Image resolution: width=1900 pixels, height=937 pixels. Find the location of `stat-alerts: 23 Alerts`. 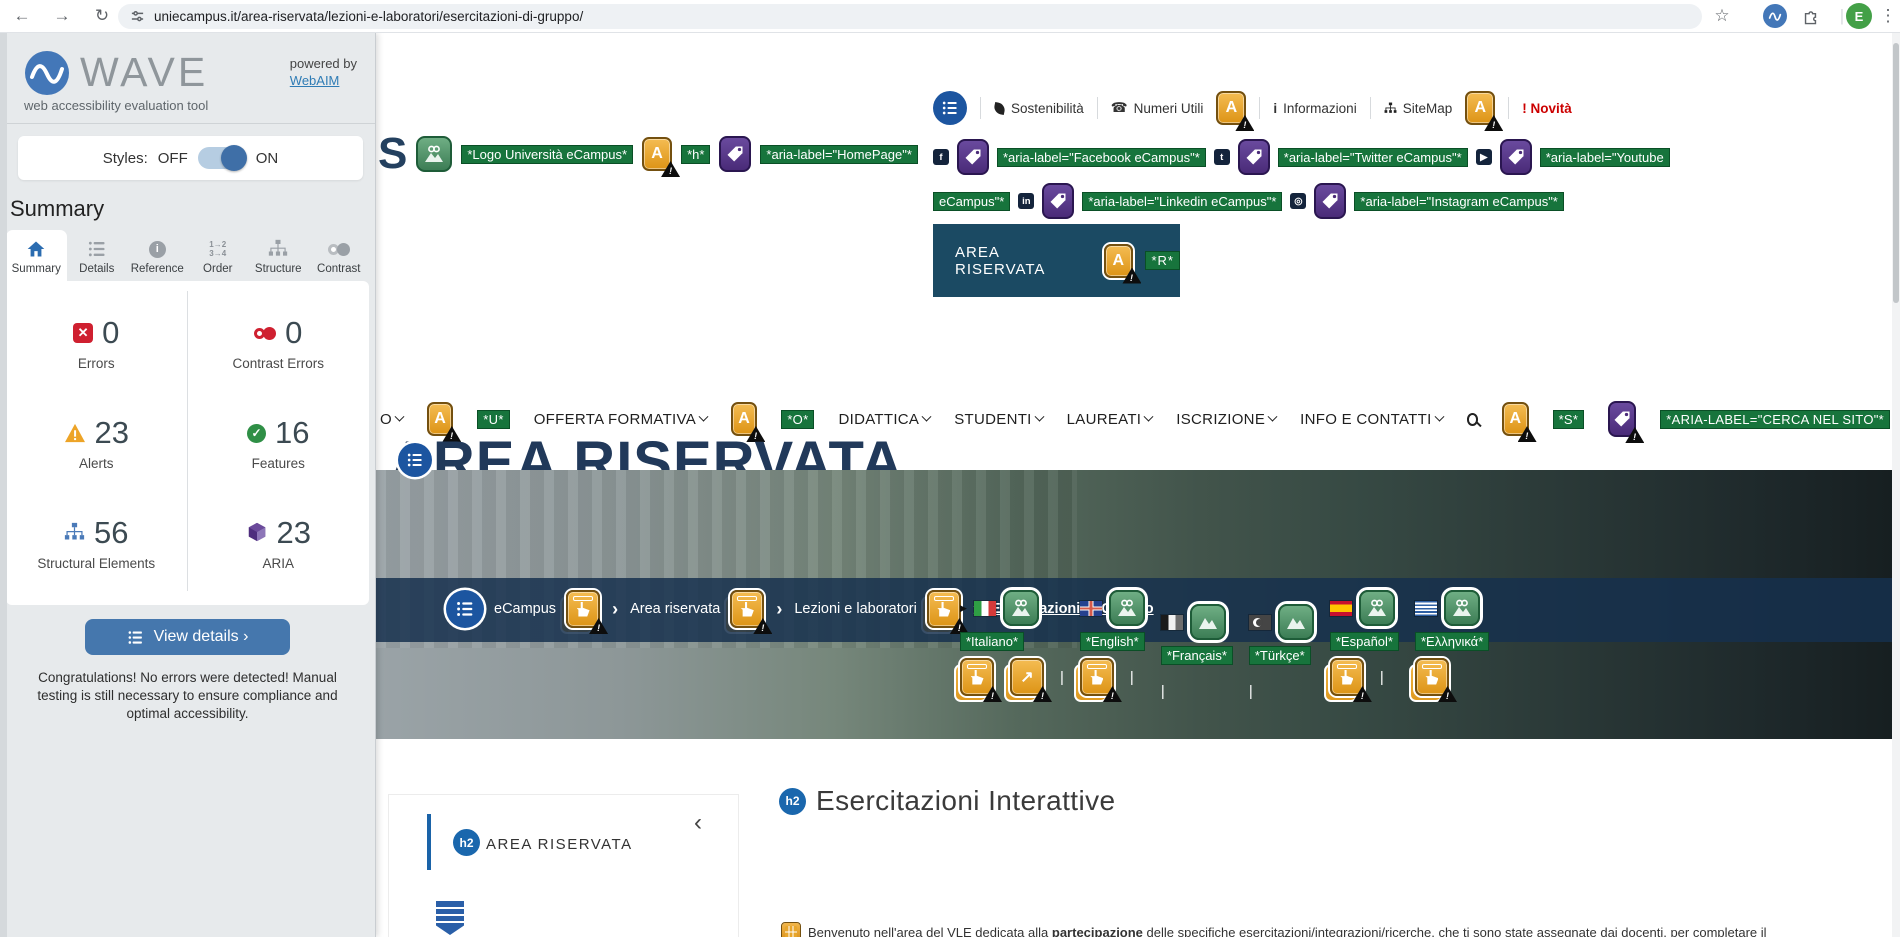

stat-alerts: 23 Alerts is located at coordinates (97, 441).